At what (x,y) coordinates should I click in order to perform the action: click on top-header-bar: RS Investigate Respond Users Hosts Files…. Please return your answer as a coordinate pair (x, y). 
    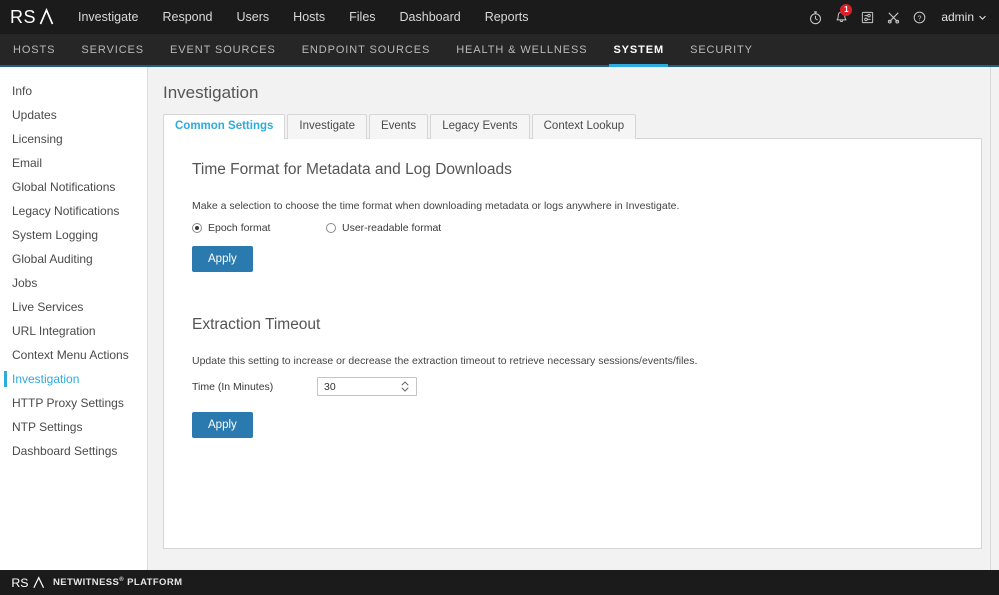
    Looking at the image, I should click on (499, 17).